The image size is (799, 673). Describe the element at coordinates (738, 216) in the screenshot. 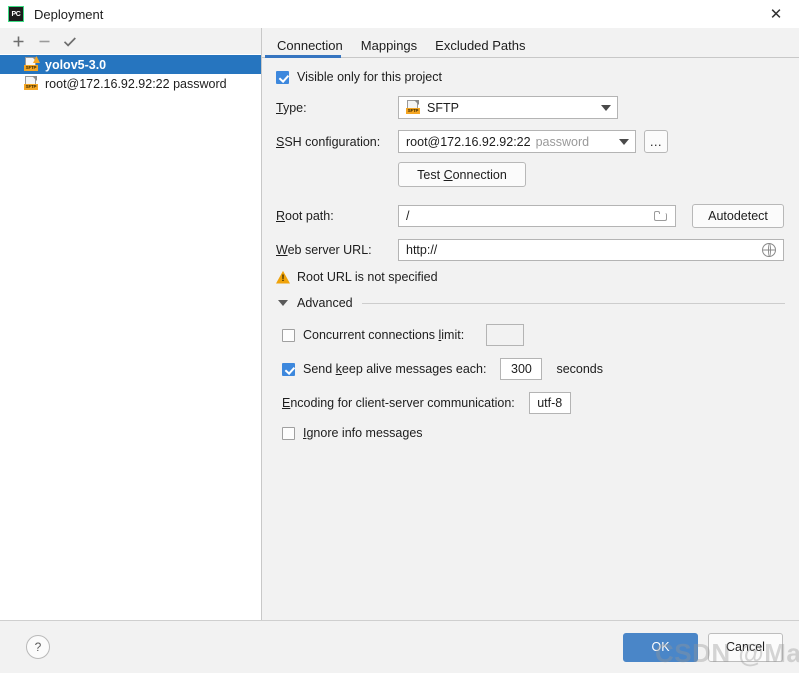

I see `autodetect-button: Autodetect` at that location.